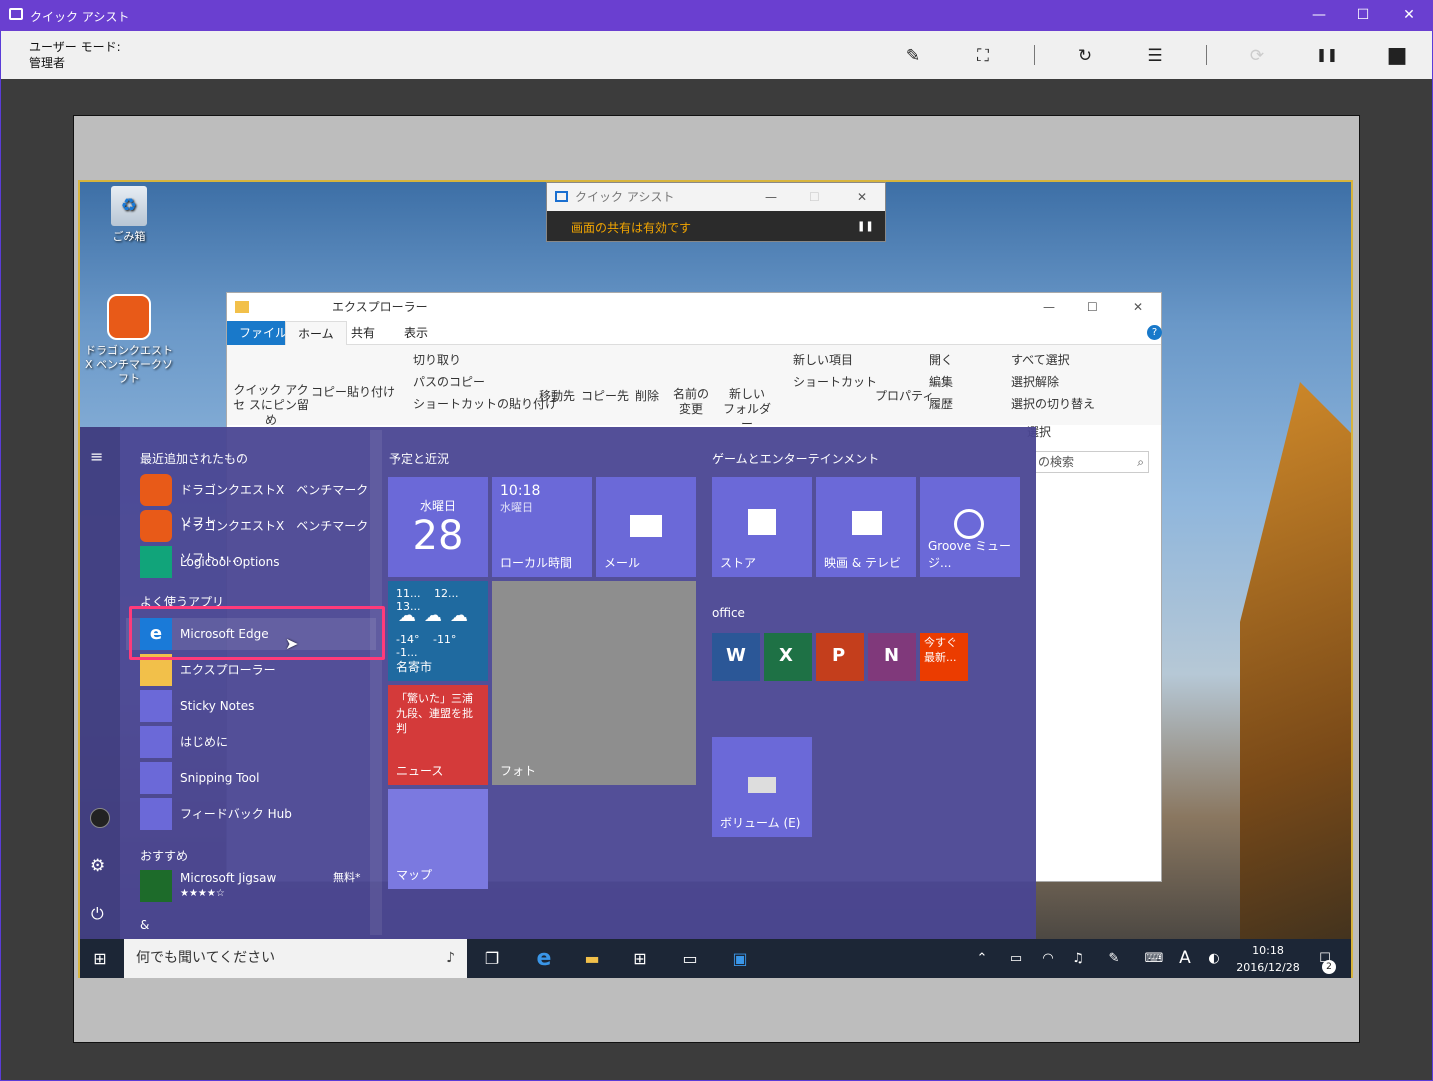  Describe the element at coordinates (1092, 462) in the screenshot. I see `explorer-search-input: の検索 ⌕` at that location.